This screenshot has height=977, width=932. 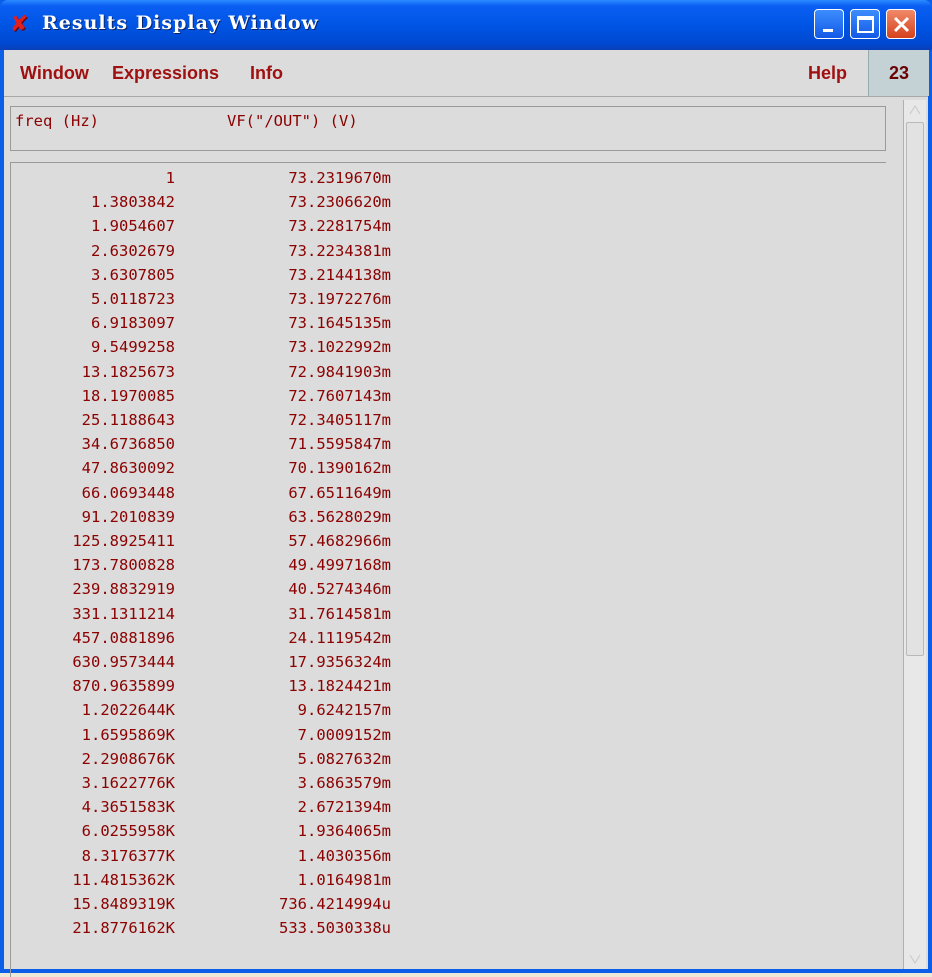 What do you see at coordinates (128, 516) in the screenshot?
I see `cell-freq: 91.2010839` at bounding box center [128, 516].